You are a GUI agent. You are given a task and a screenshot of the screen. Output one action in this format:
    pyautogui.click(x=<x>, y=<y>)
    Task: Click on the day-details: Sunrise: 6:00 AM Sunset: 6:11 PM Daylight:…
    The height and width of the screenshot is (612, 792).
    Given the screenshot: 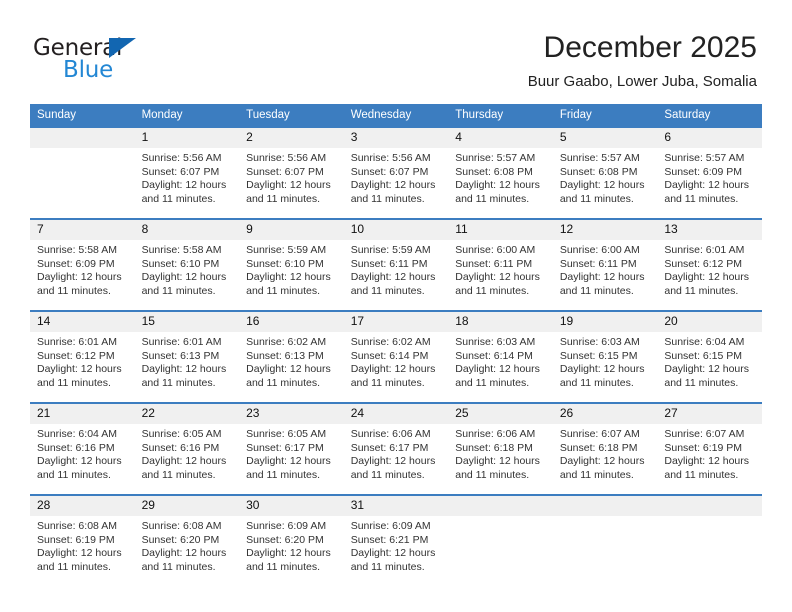 What is the action you would take?
    pyautogui.click(x=605, y=269)
    